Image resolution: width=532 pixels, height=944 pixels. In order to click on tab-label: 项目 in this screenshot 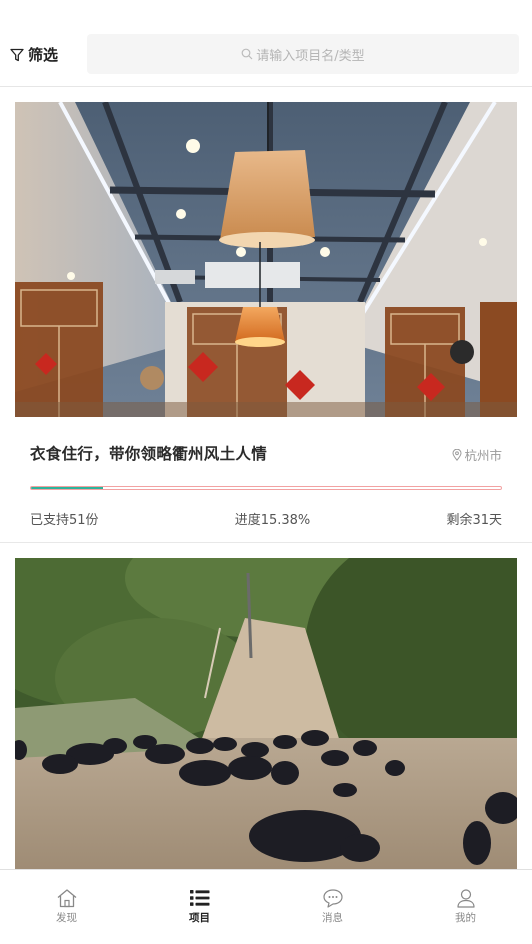, I will do `click(199, 918)`.